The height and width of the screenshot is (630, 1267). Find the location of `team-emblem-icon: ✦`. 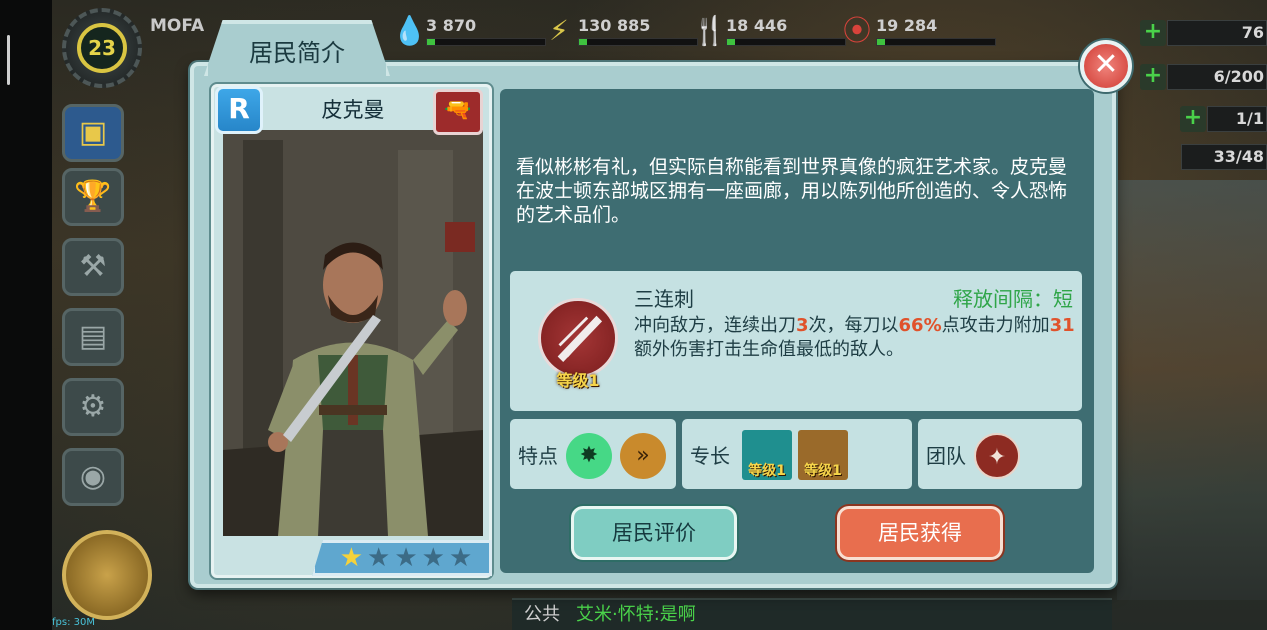

team-emblem-icon: ✦ is located at coordinates (997, 456).